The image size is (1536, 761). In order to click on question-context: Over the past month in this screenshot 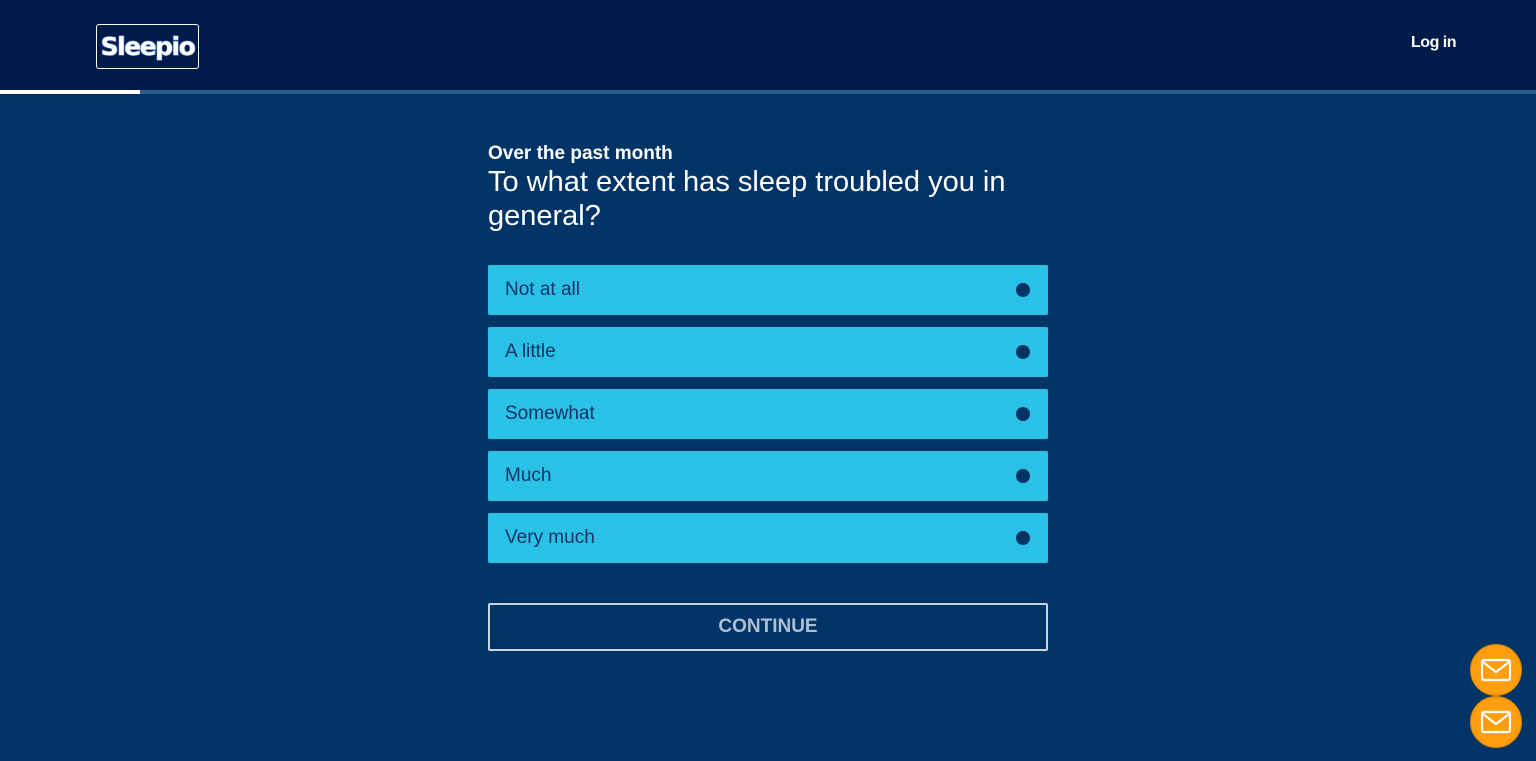, I will do `click(580, 153)`.